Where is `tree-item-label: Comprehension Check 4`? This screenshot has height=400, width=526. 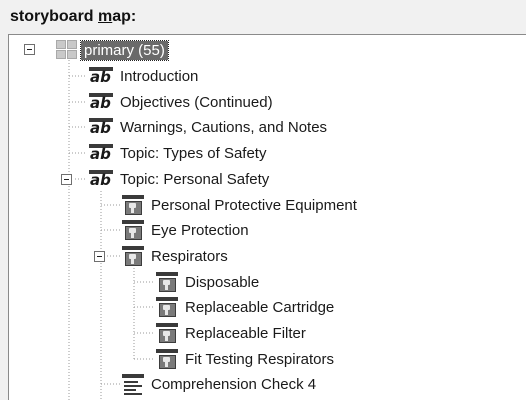
tree-item-label: Comprehension Check 4 is located at coordinates (234, 384).